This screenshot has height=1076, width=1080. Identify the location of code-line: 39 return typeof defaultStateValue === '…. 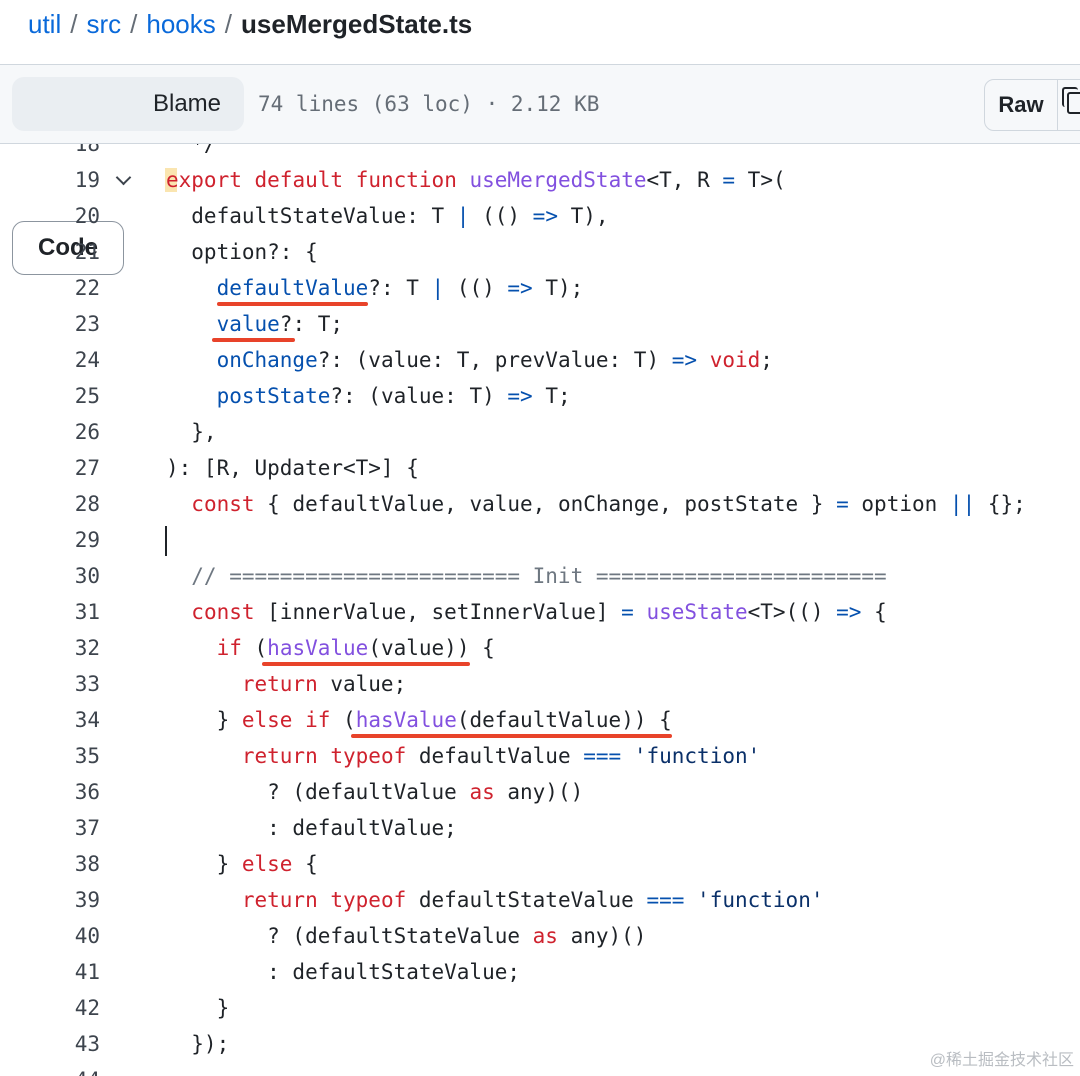
(540, 900).